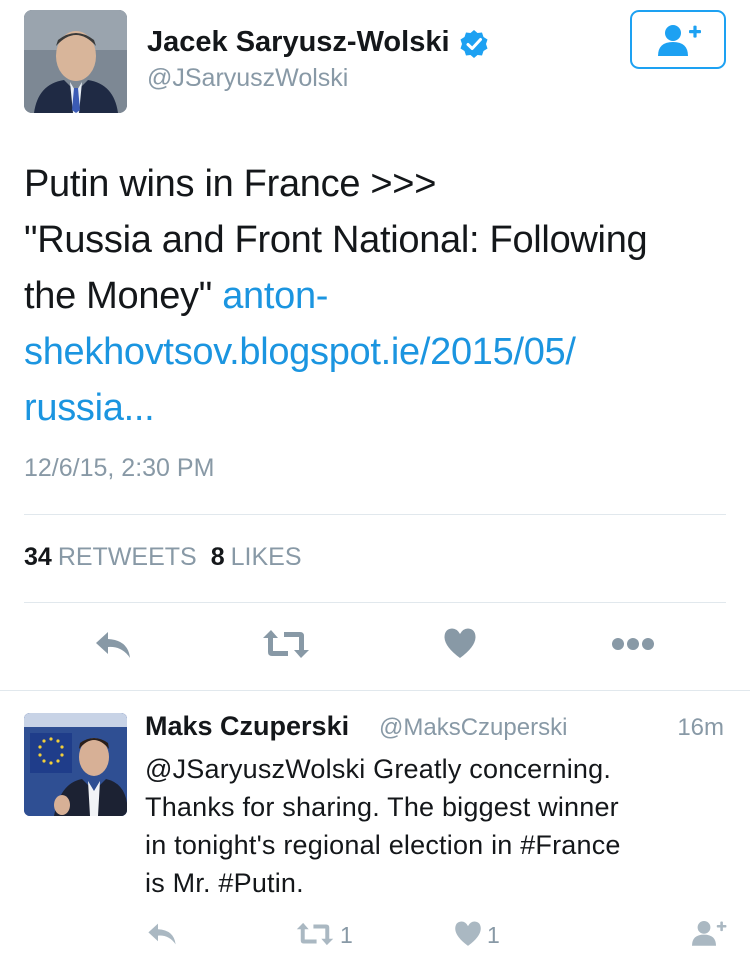 The image size is (750, 963). I want to click on tweet-text-line: Putin wins in France >>>, so click(230, 184).